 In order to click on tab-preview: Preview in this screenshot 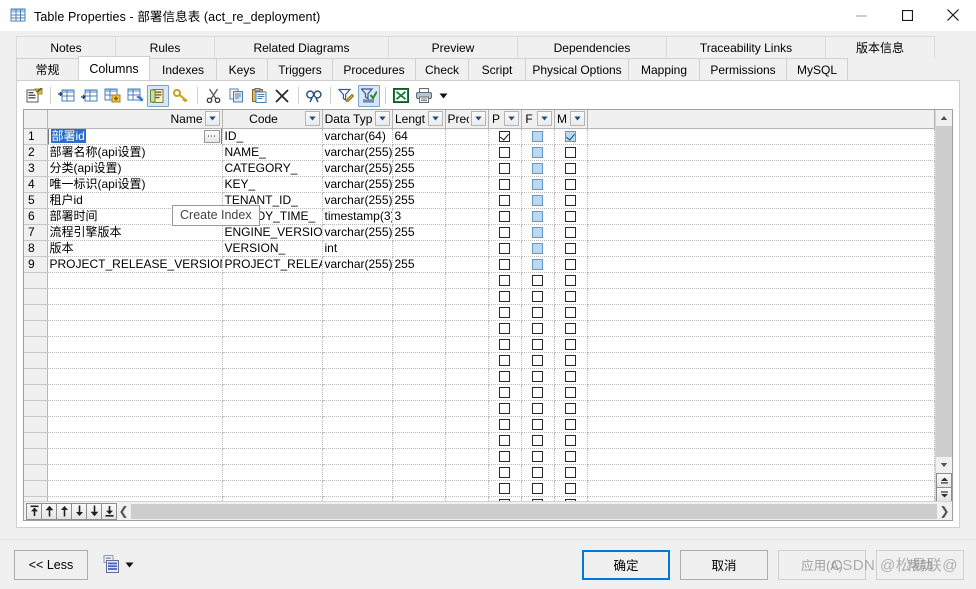, I will do `click(453, 47)`.